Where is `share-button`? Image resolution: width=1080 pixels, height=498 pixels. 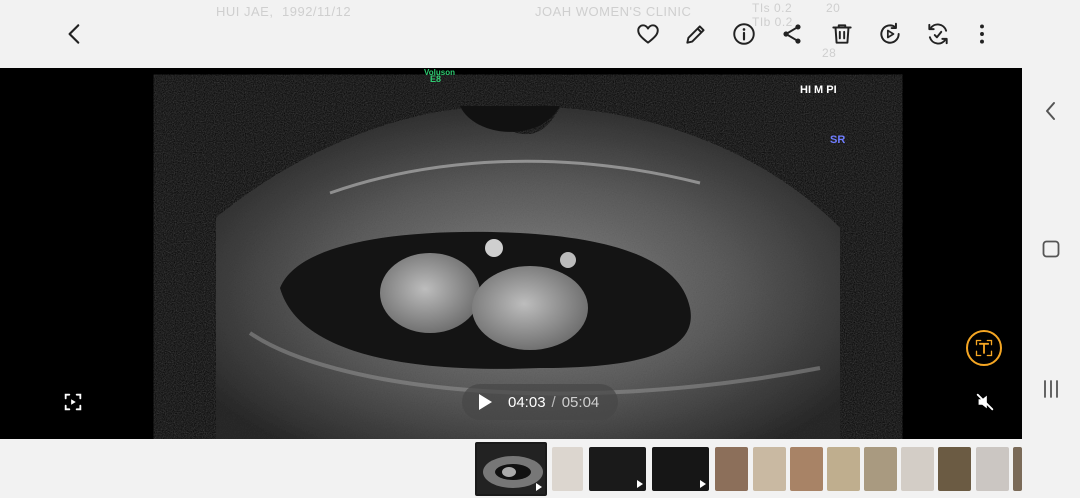
share-button is located at coordinates (792, 34).